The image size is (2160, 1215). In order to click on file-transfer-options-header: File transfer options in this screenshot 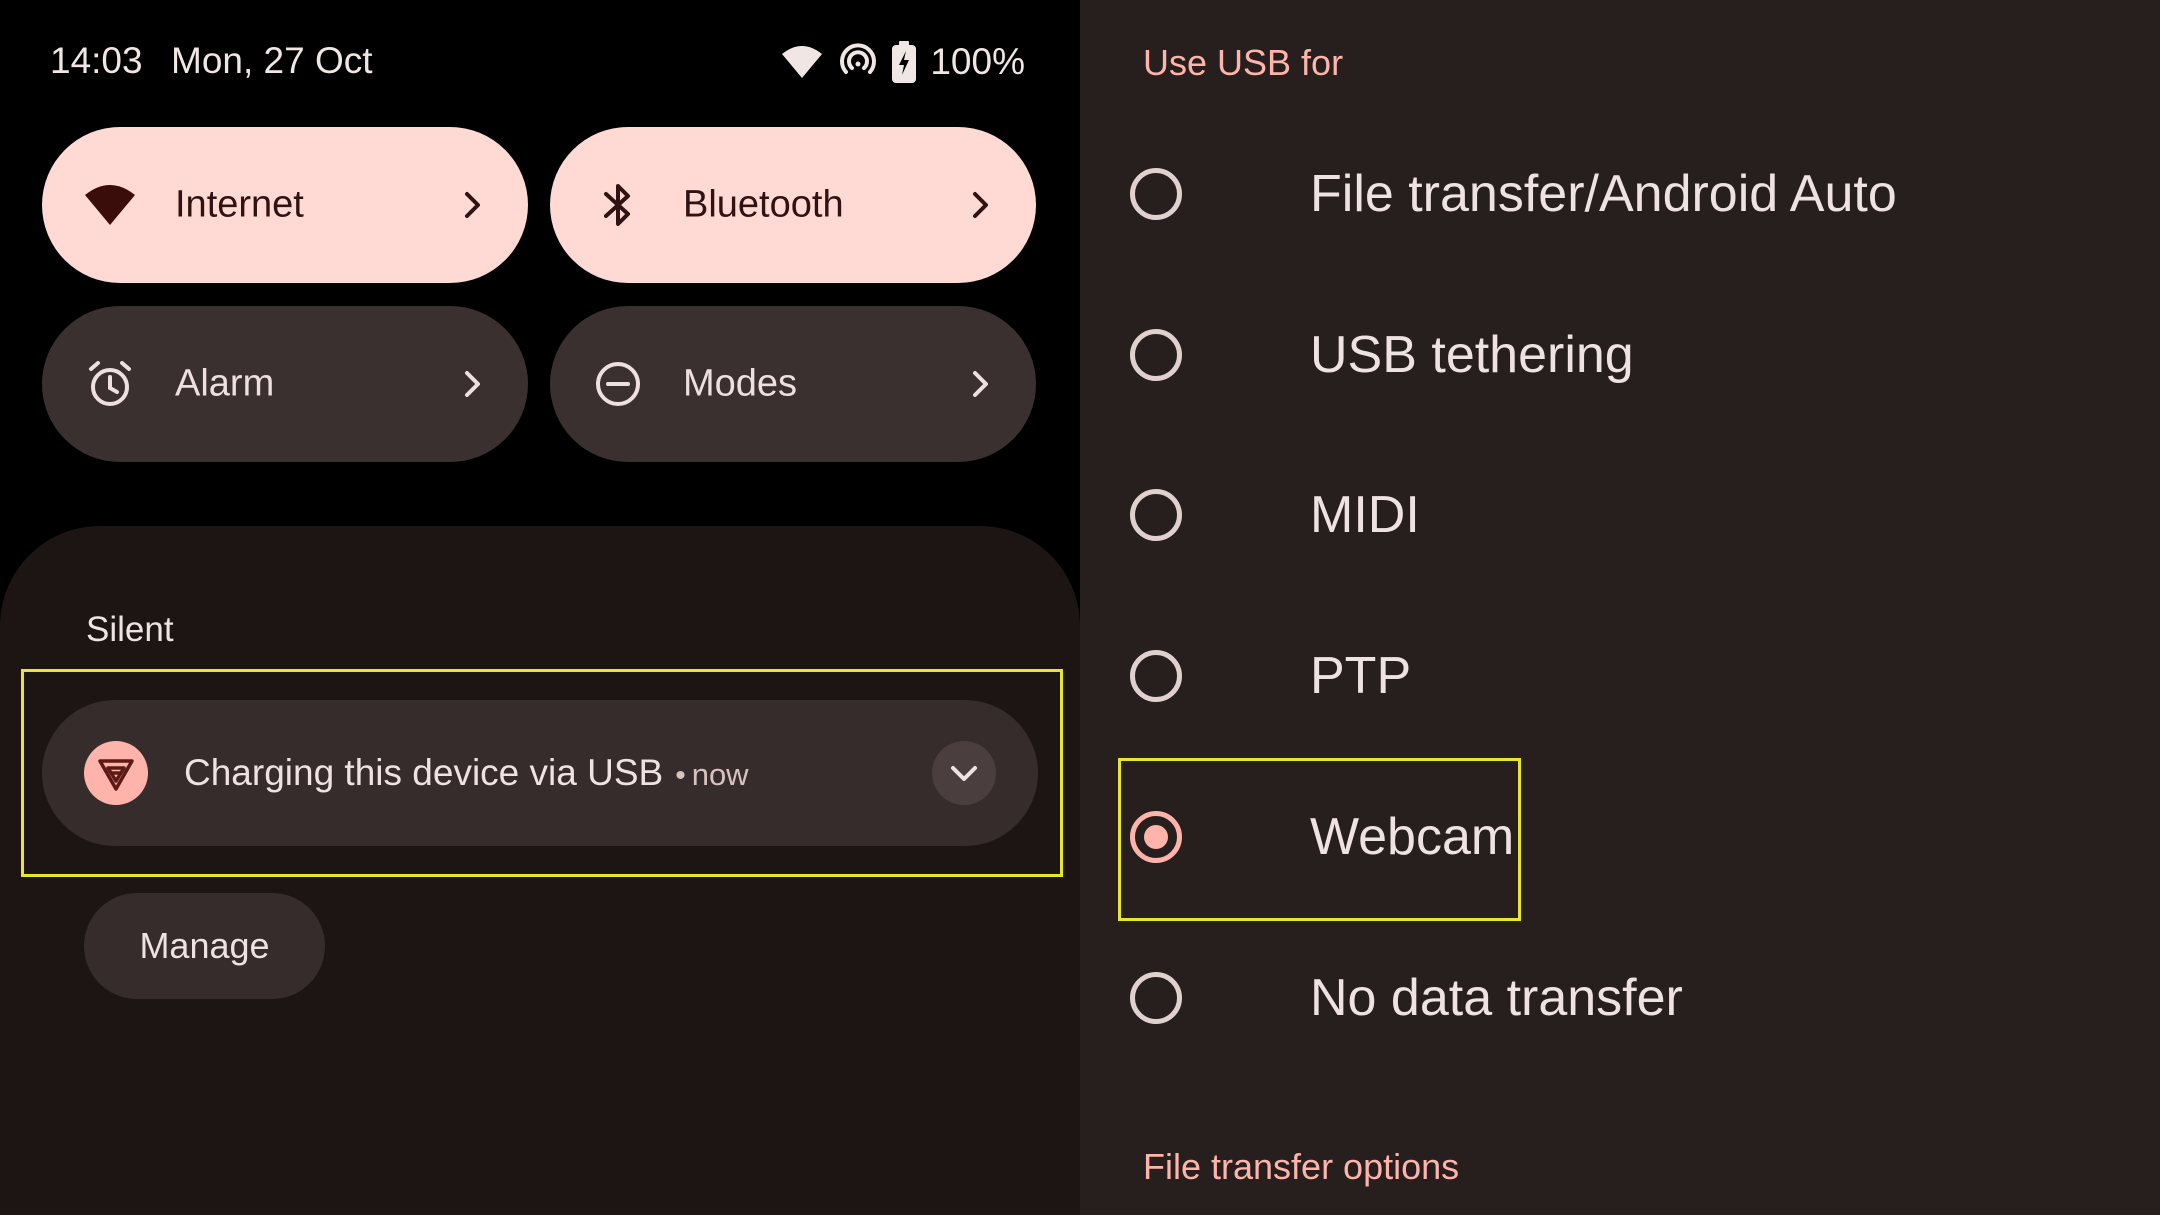, I will do `click(1301, 1166)`.